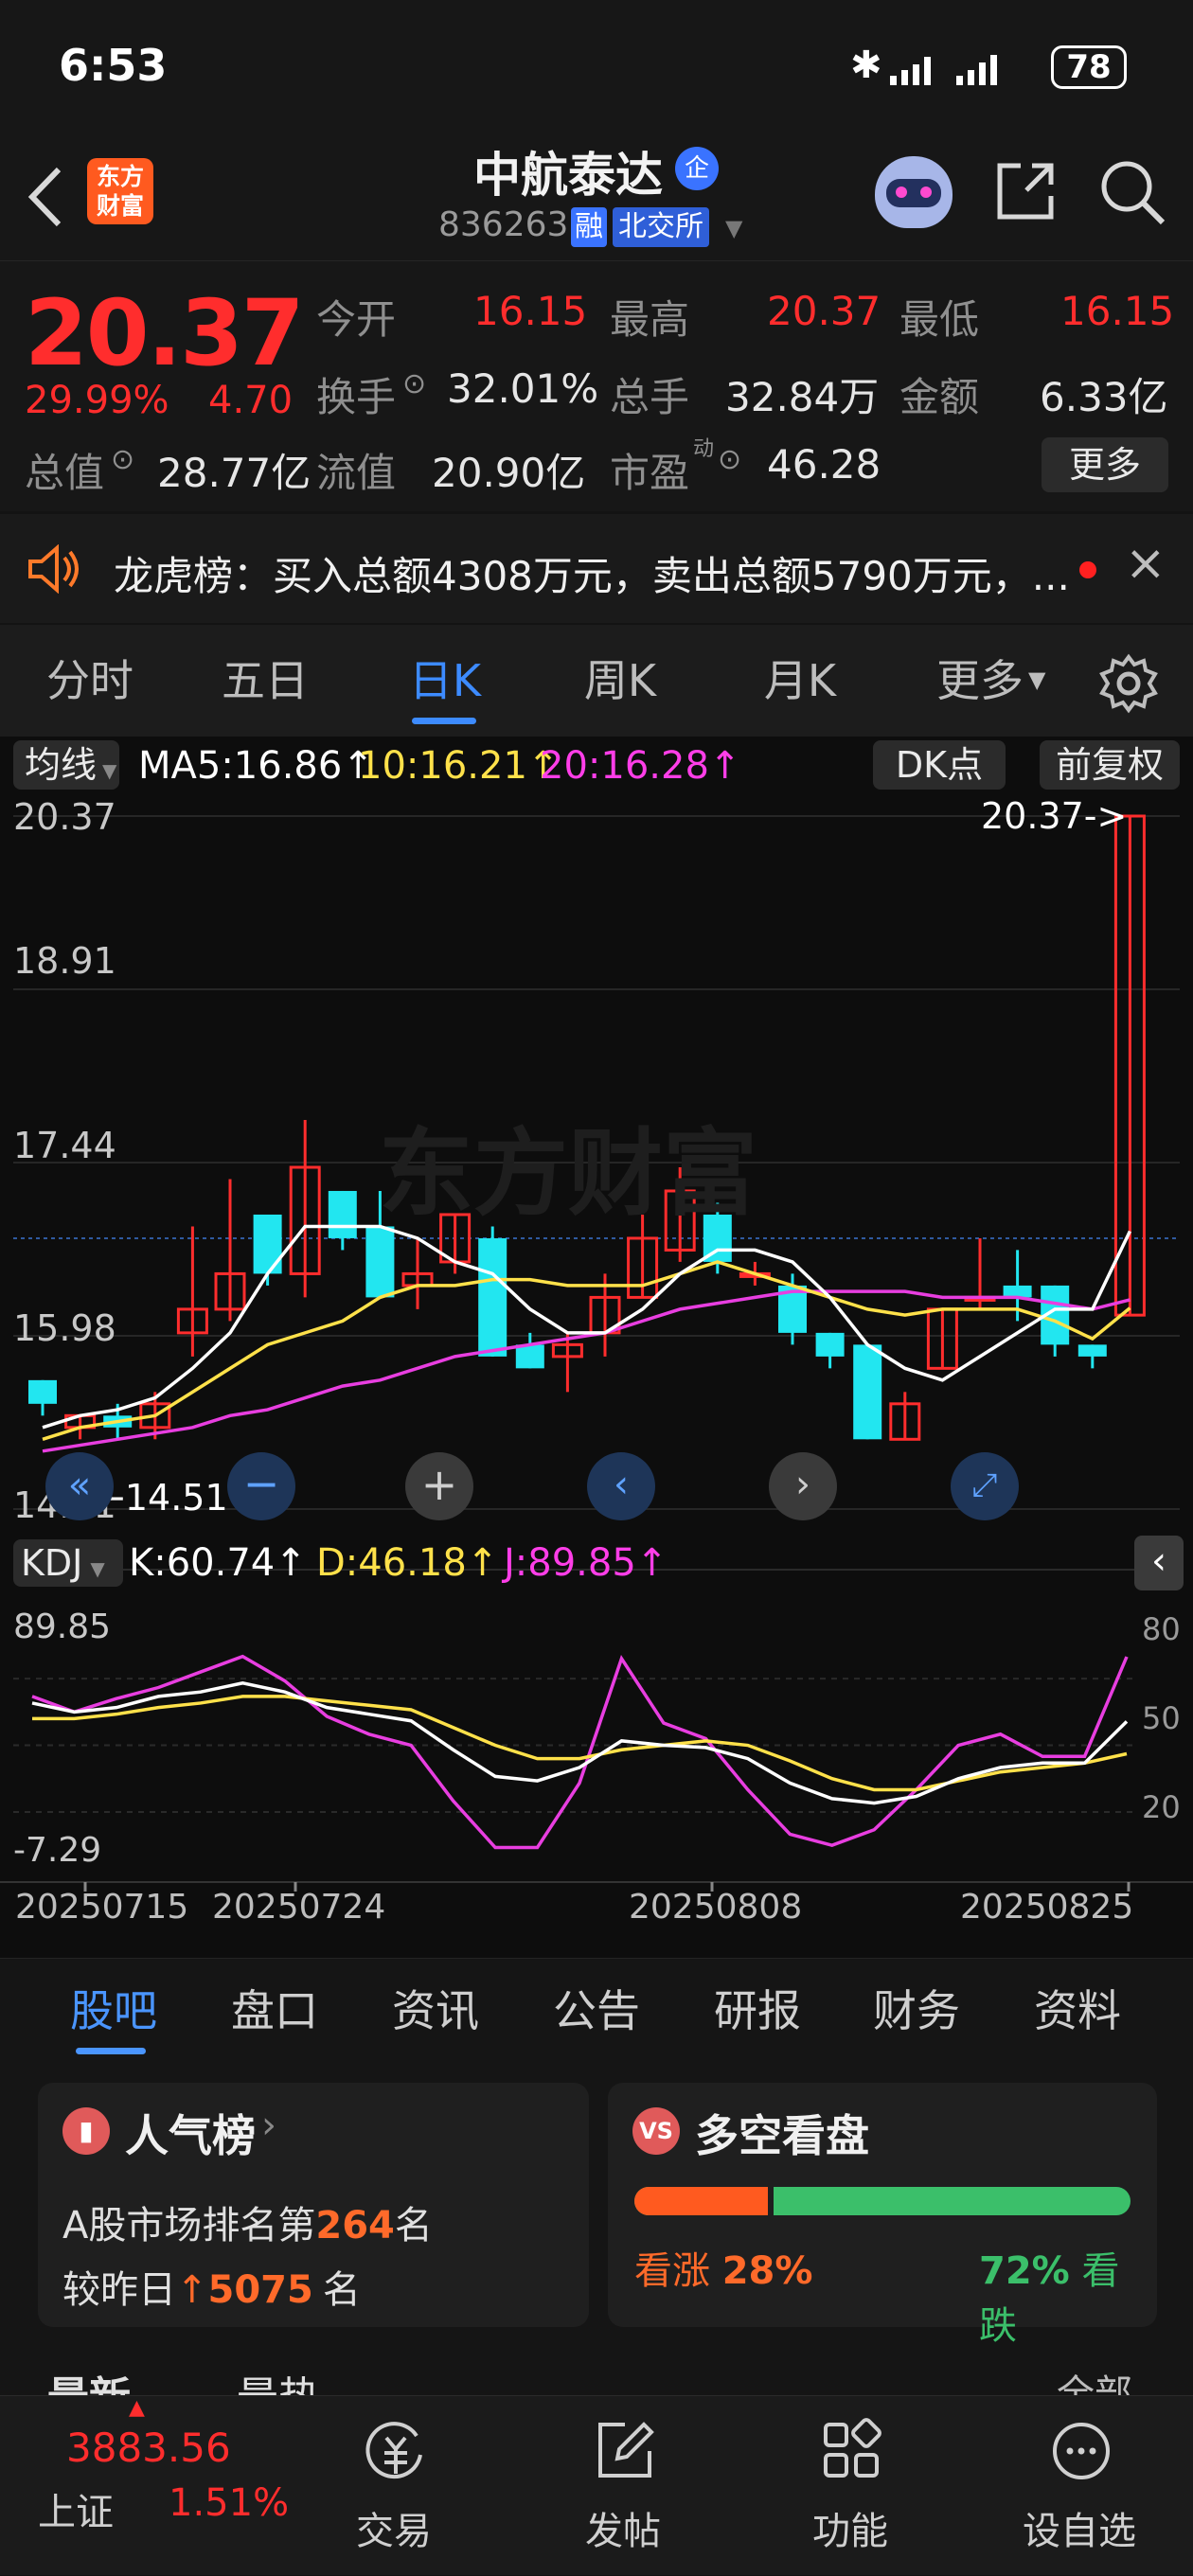  Describe the element at coordinates (97, 400) in the screenshot. I see `change-percent: 29.99%` at that location.